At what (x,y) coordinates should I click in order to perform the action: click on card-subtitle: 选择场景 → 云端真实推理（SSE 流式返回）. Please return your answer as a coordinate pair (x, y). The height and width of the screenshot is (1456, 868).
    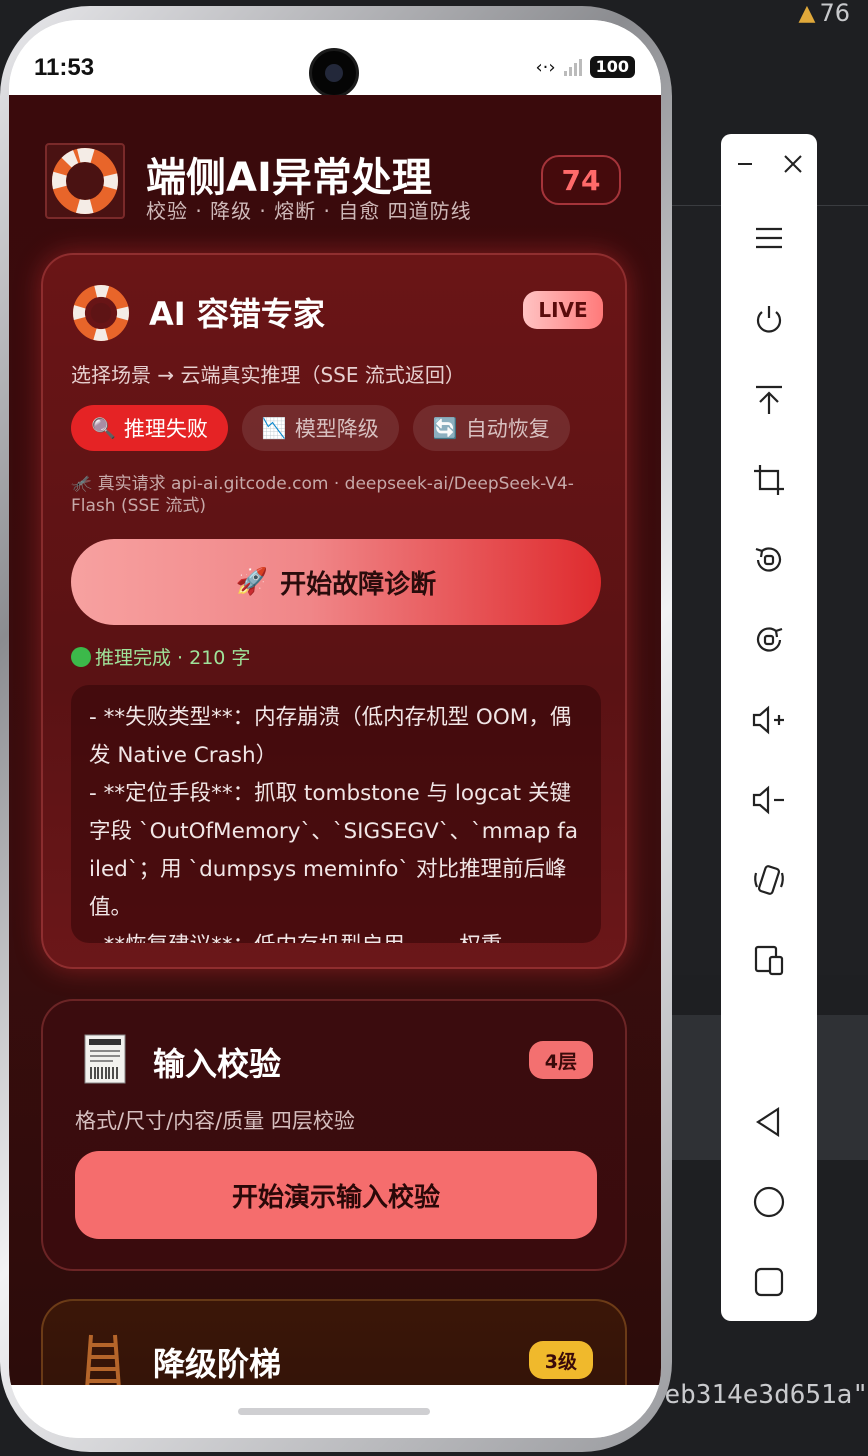
    Looking at the image, I should click on (268, 375).